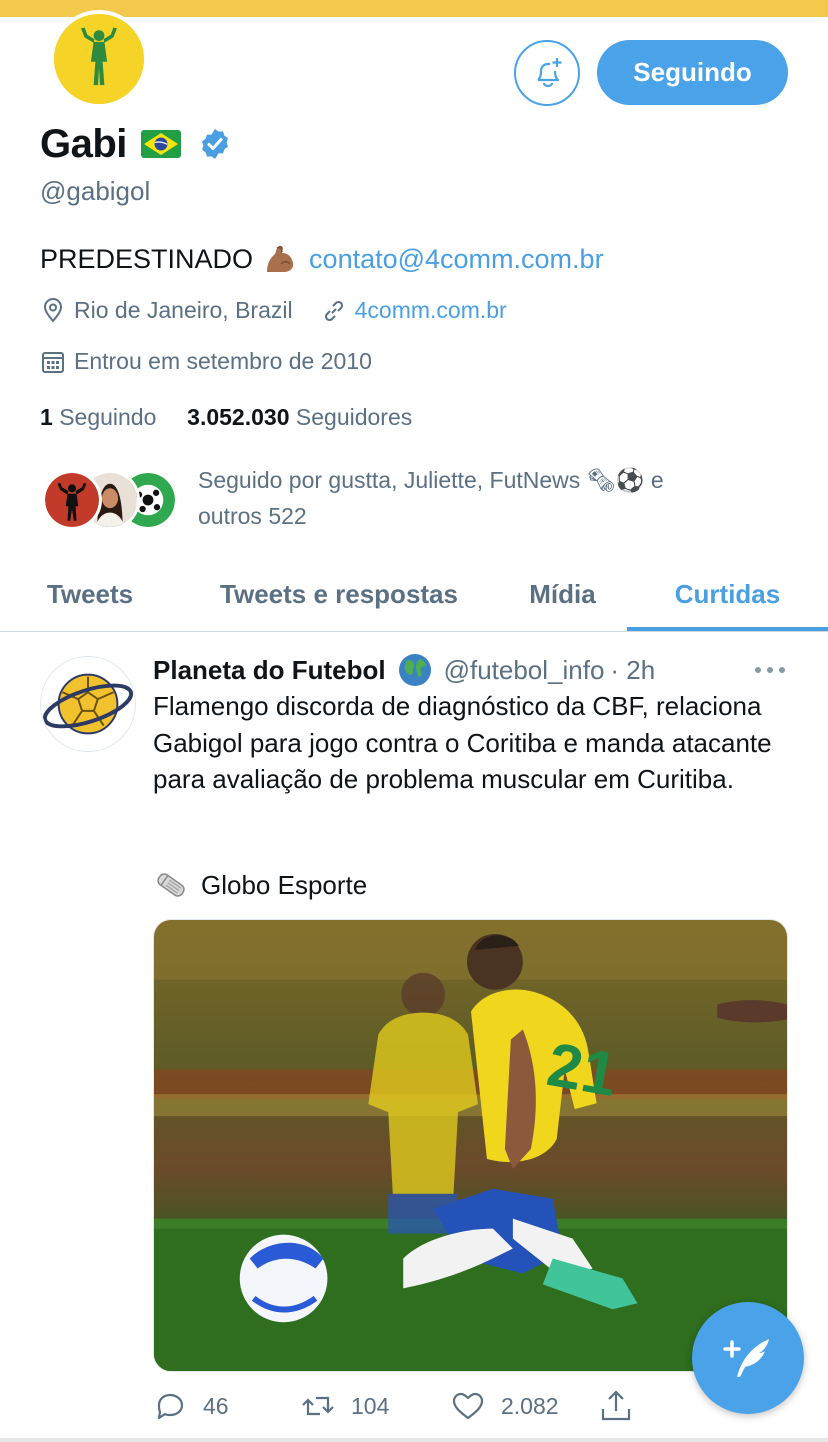 This screenshot has height=1442, width=828. I want to click on compose-feather-icon, so click(746, 1358).